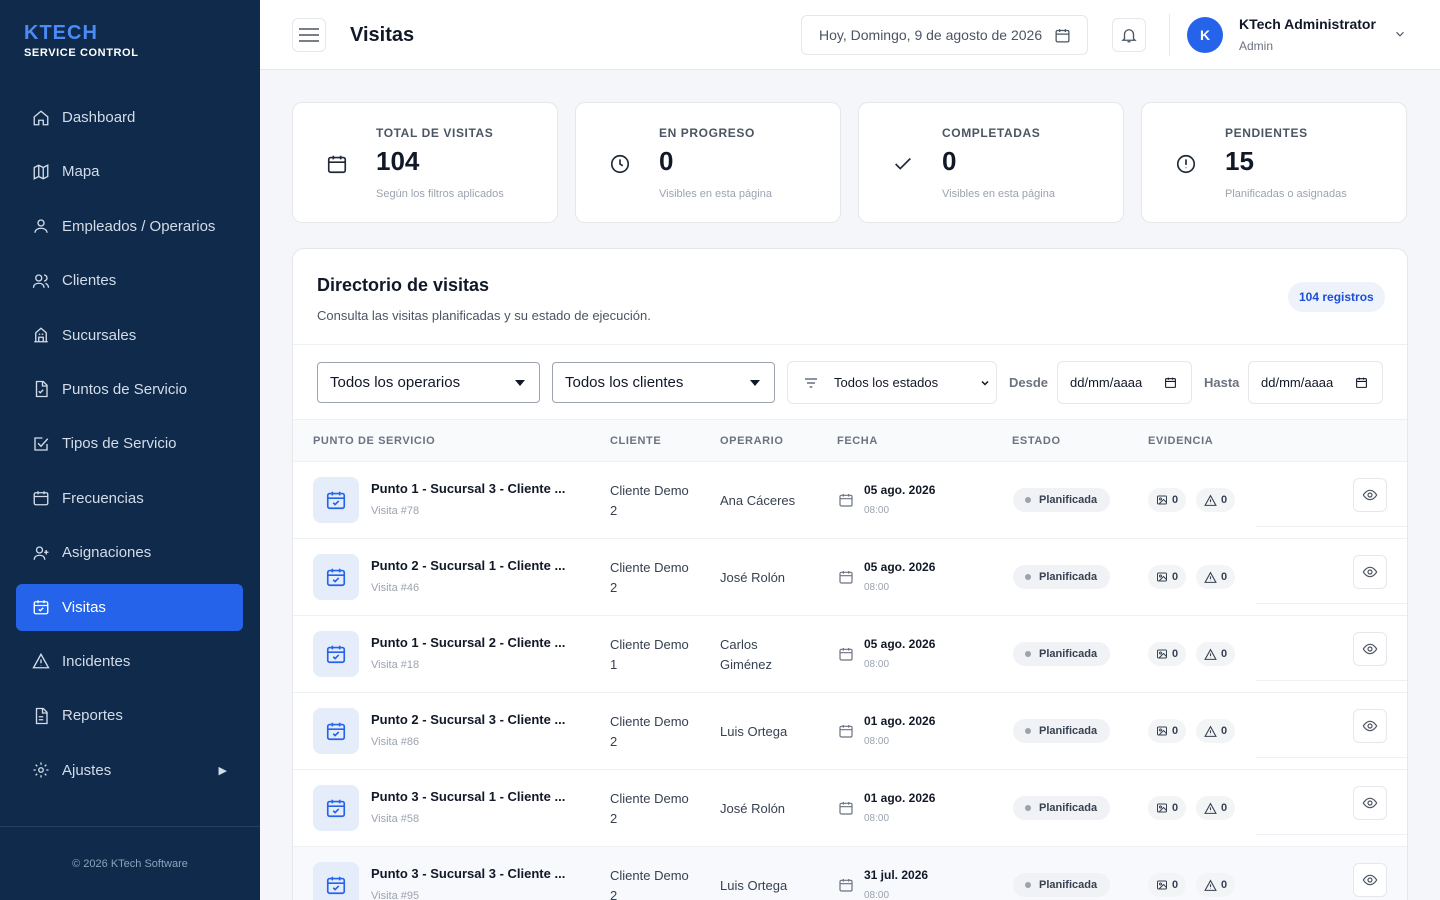 This screenshot has height=900, width=1440. I want to click on hasta-date-placeholder: dd/mm/aaaa, so click(1297, 382).